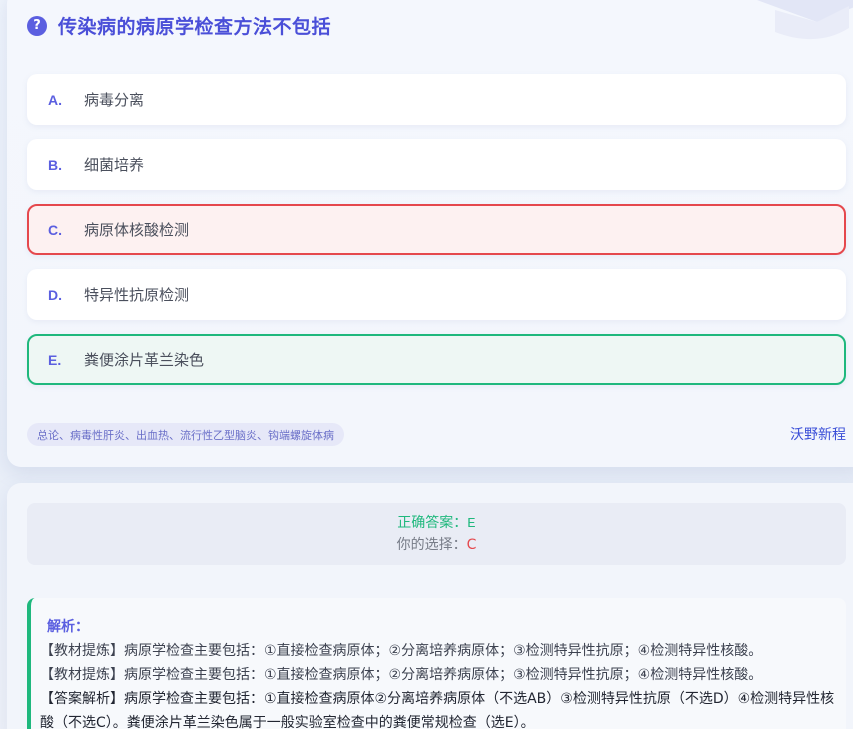  I want to click on option-c: C. 病原体核酸检测, so click(436, 229).